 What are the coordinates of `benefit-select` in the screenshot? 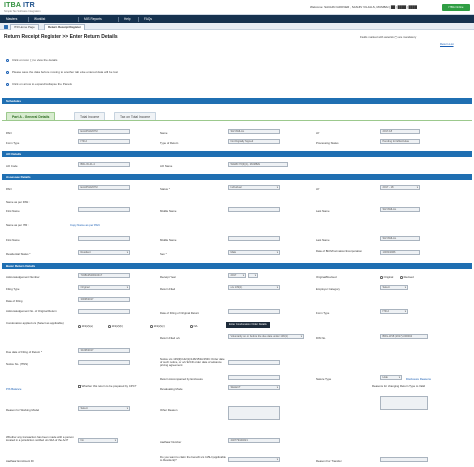 It's located at (254, 459).